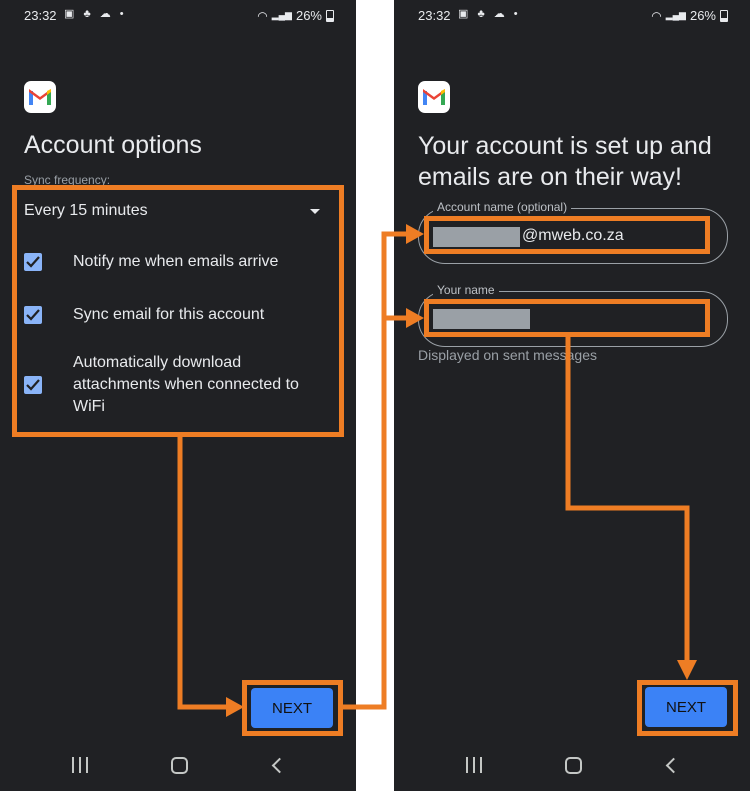 The width and height of the screenshot is (750, 791). I want to click on arrowhead-your-name, so click(415, 318).